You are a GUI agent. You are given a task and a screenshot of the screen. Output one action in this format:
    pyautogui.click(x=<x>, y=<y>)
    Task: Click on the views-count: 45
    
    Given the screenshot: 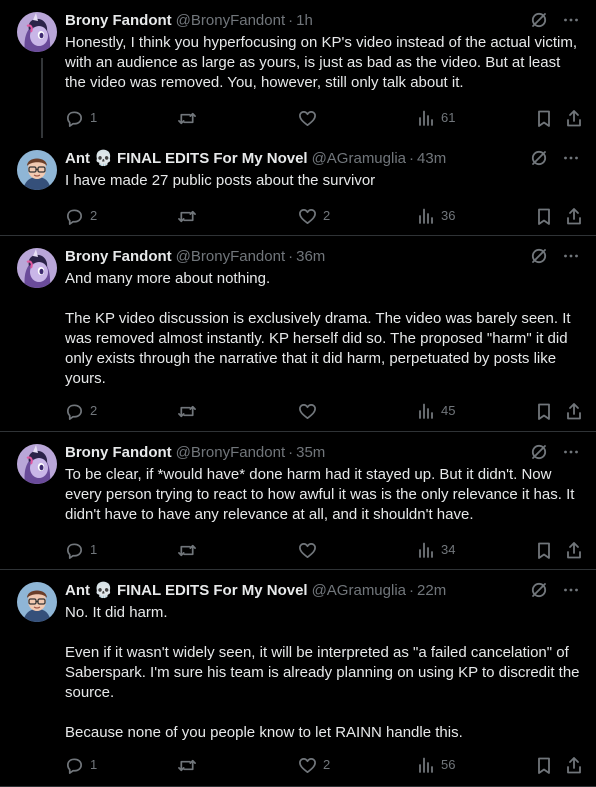 What is the action you would take?
    pyautogui.click(x=448, y=410)
    